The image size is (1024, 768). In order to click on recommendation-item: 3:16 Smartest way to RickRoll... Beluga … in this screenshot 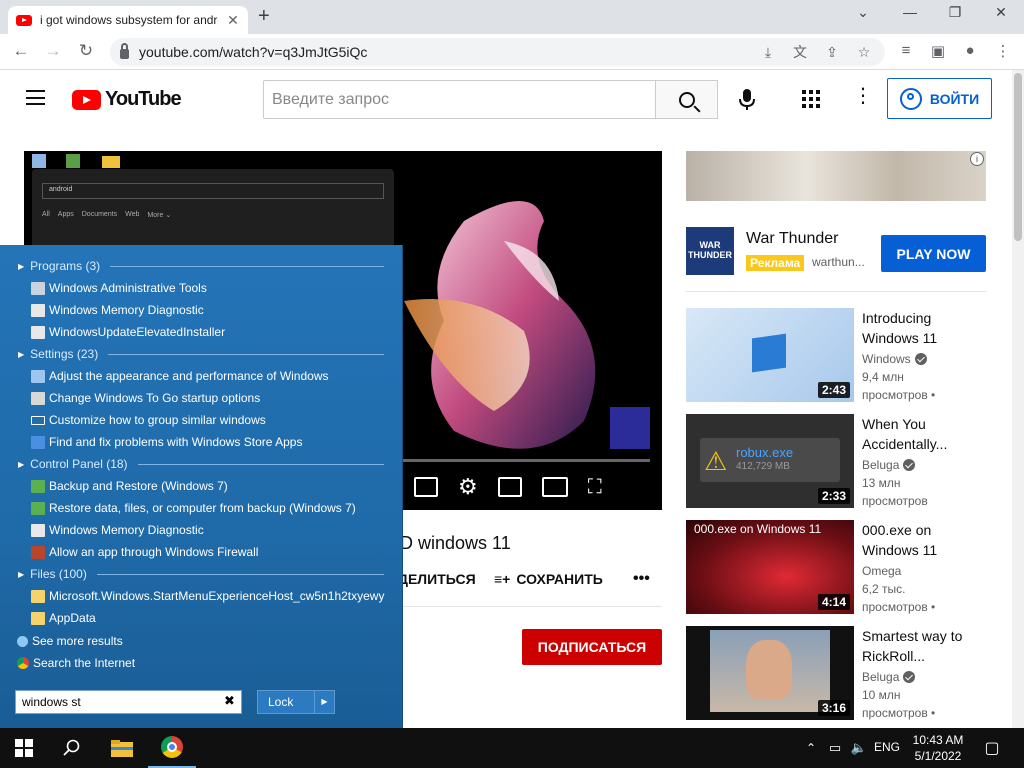, I will do `click(836, 673)`.